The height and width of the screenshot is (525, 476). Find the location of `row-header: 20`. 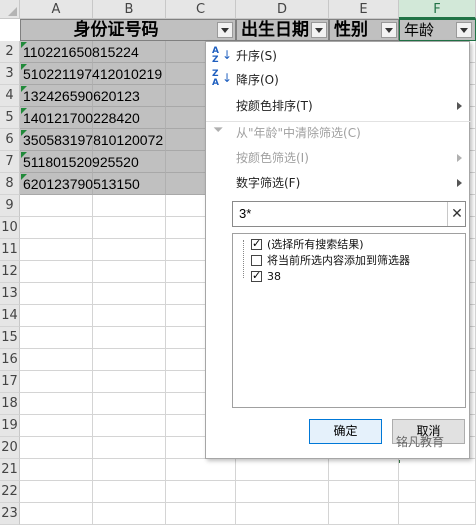

row-header: 20 is located at coordinates (10, 448).